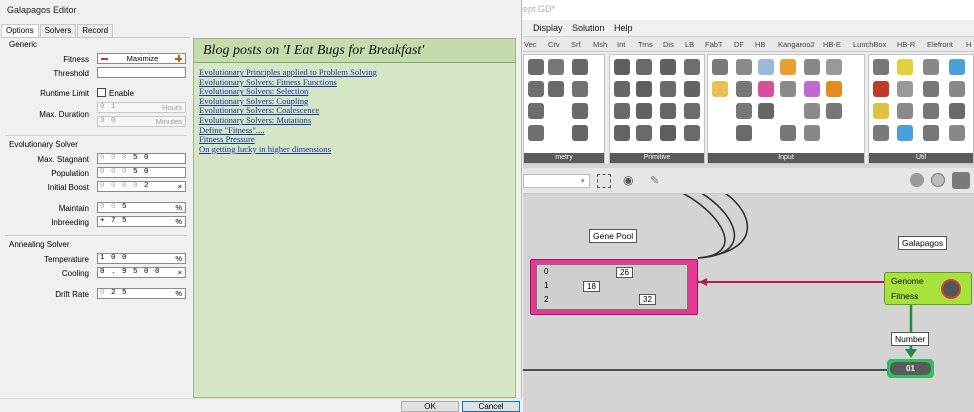  What do you see at coordinates (530, 44) in the screenshot?
I see `tab-vec: Vec` at bounding box center [530, 44].